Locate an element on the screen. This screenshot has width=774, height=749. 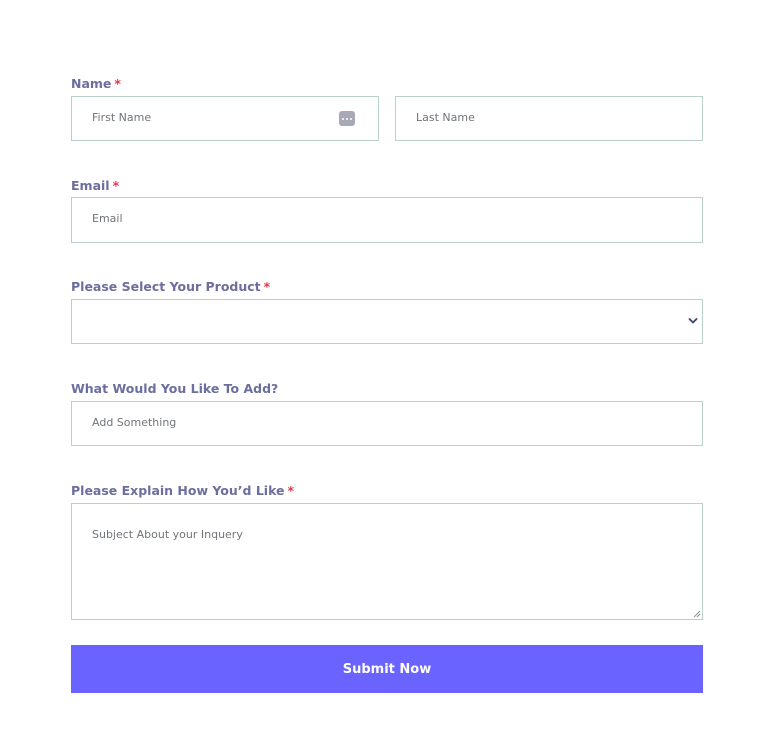
email-placeholder: Email is located at coordinates (107, 218).